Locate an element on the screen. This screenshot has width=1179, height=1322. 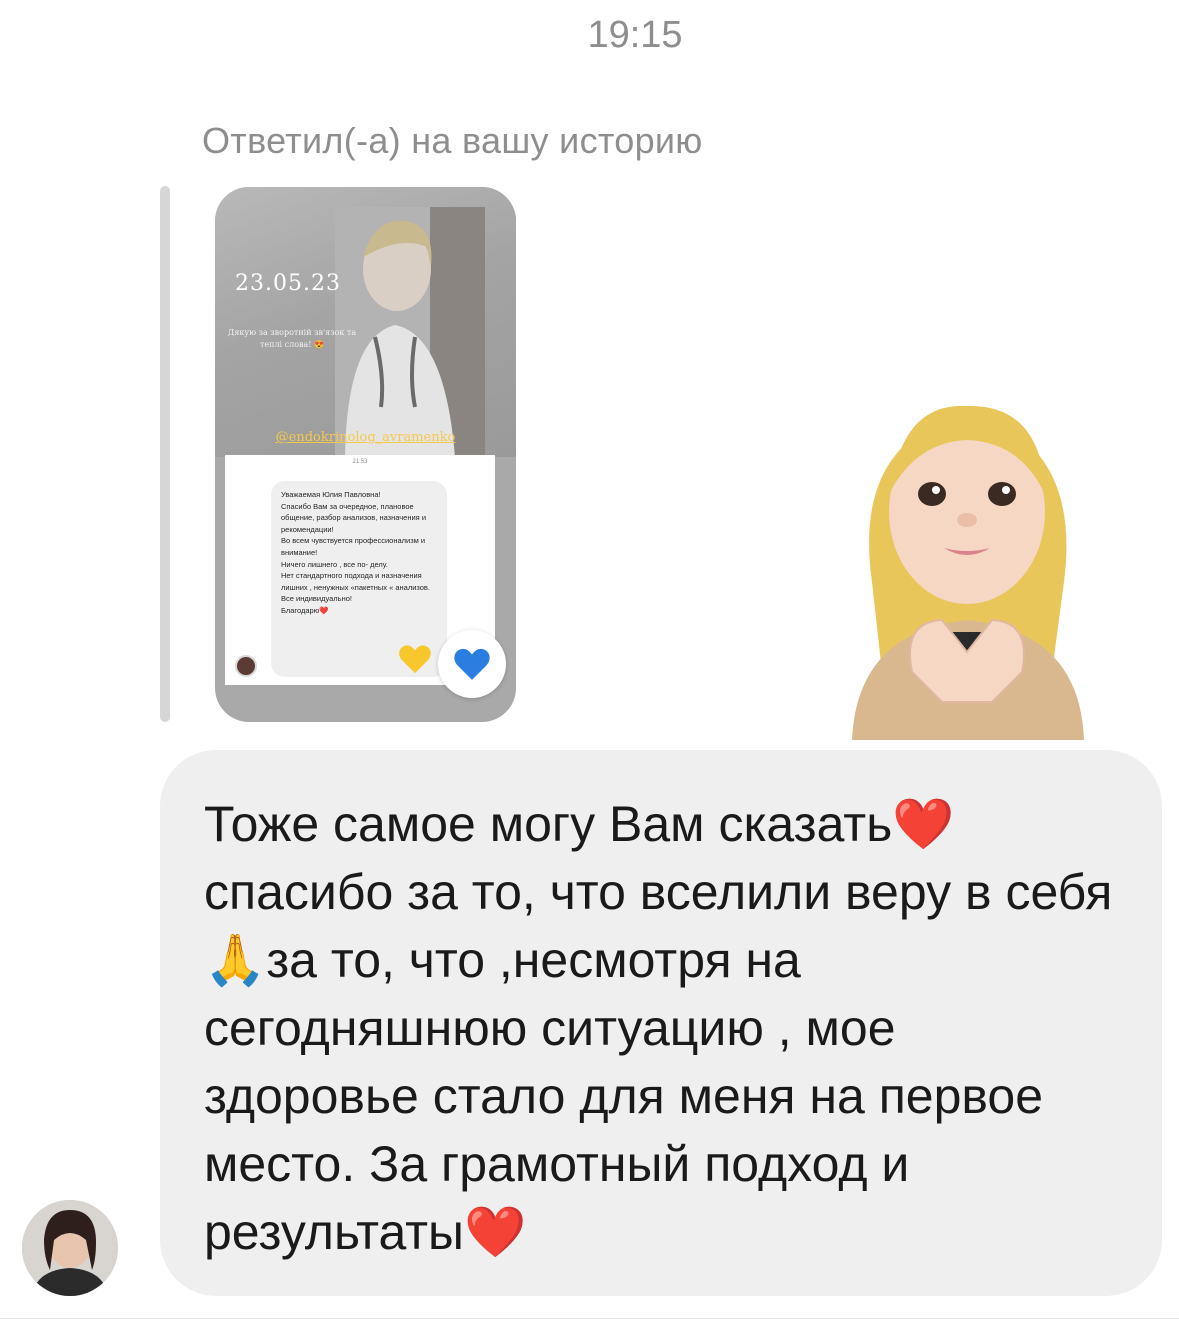
divider is located at coordinates (589, 1318).